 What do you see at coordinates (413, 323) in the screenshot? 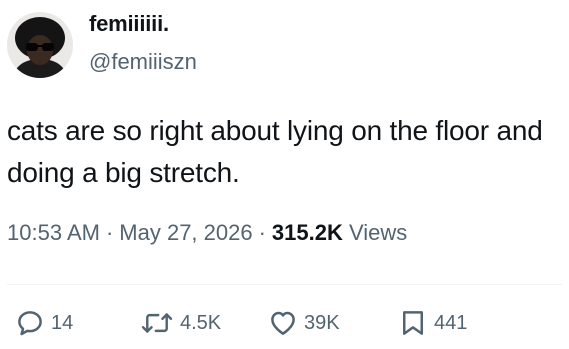
I see `bookmark-icon` at bounding box center [413, 323].